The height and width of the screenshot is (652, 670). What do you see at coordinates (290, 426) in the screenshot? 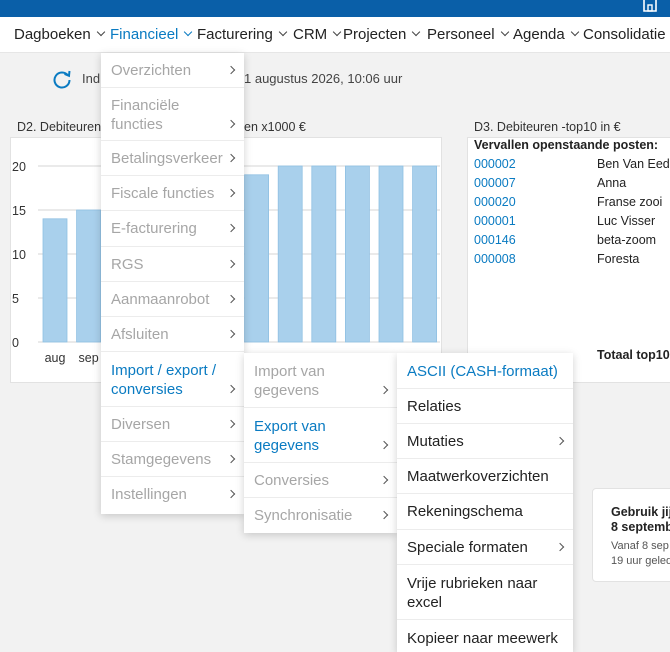
I see `menu-item-label: Export van` at bounding box center [290, 426].